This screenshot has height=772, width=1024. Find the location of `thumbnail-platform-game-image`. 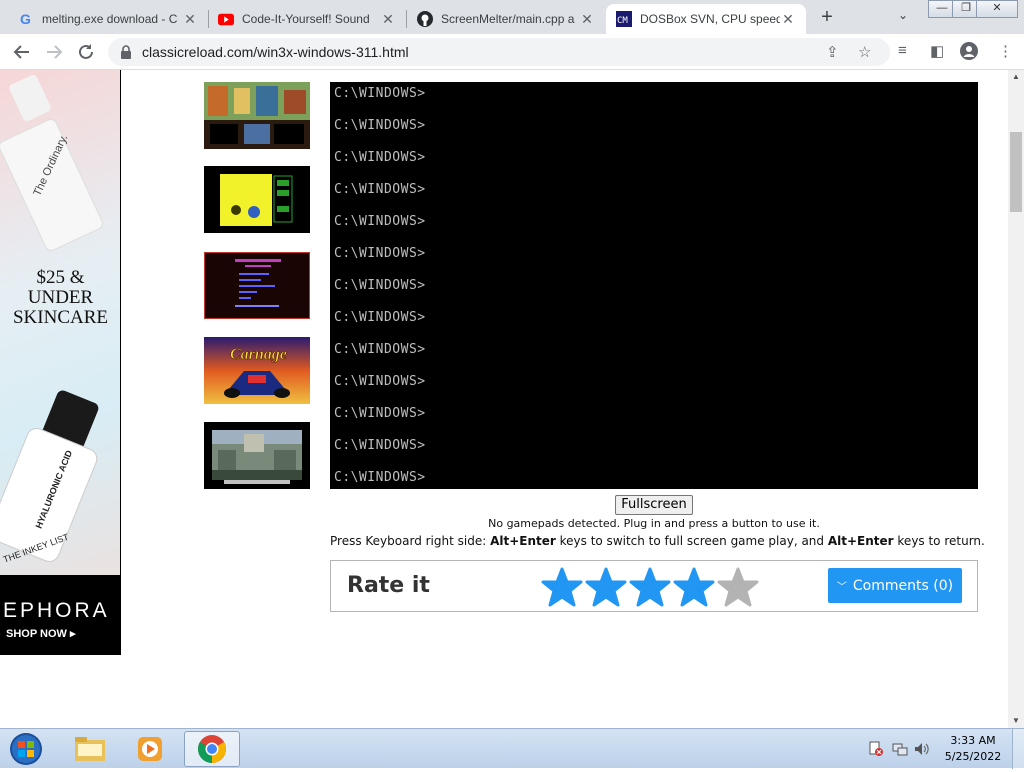

thumbnail-platform-game-image is located at coordinates (257, 115).